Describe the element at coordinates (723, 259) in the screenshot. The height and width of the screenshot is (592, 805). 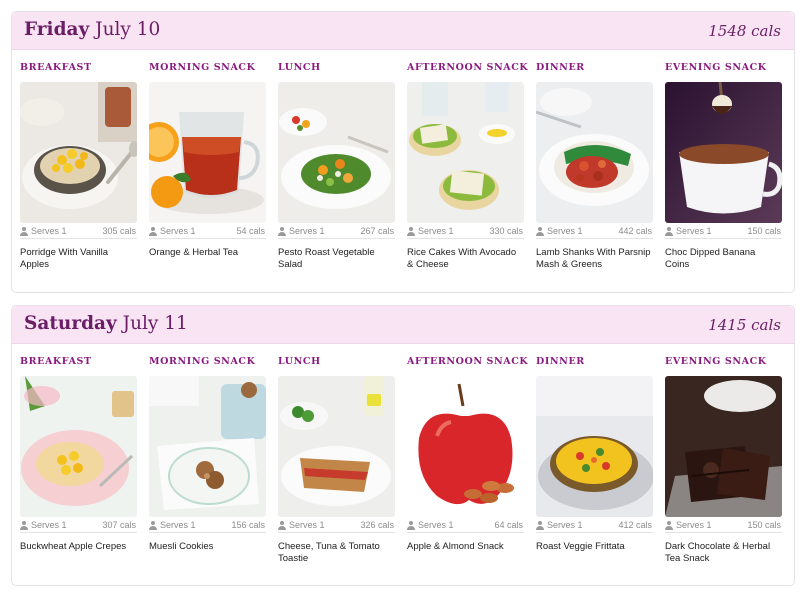
I see `meal-name-link: Choc Dipped Banana Coins` at that location.